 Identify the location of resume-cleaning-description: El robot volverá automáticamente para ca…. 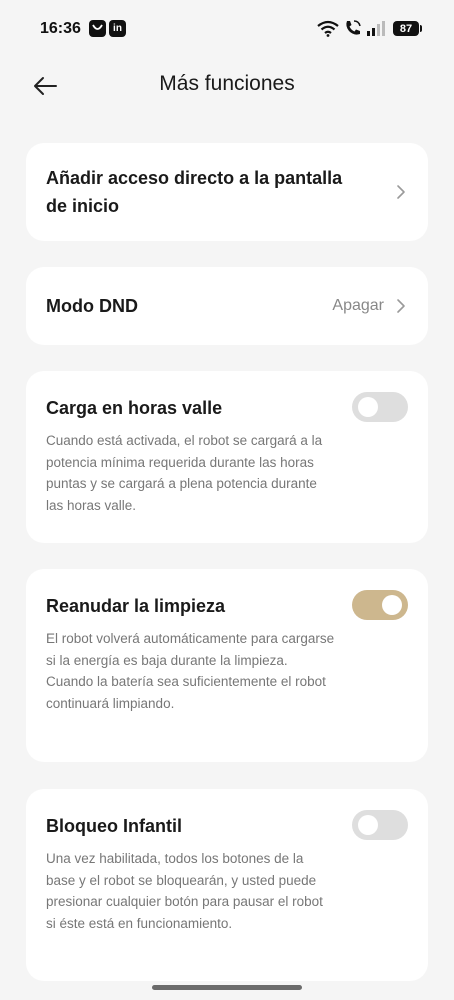
(190, 671).